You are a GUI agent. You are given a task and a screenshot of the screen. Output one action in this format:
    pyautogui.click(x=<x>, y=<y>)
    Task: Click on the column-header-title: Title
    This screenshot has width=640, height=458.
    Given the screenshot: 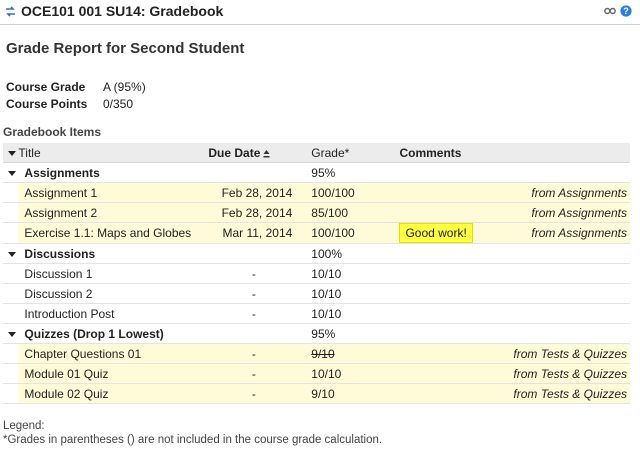 What is the action you would take?
    pyautogui.click(x=113, y=153)
    